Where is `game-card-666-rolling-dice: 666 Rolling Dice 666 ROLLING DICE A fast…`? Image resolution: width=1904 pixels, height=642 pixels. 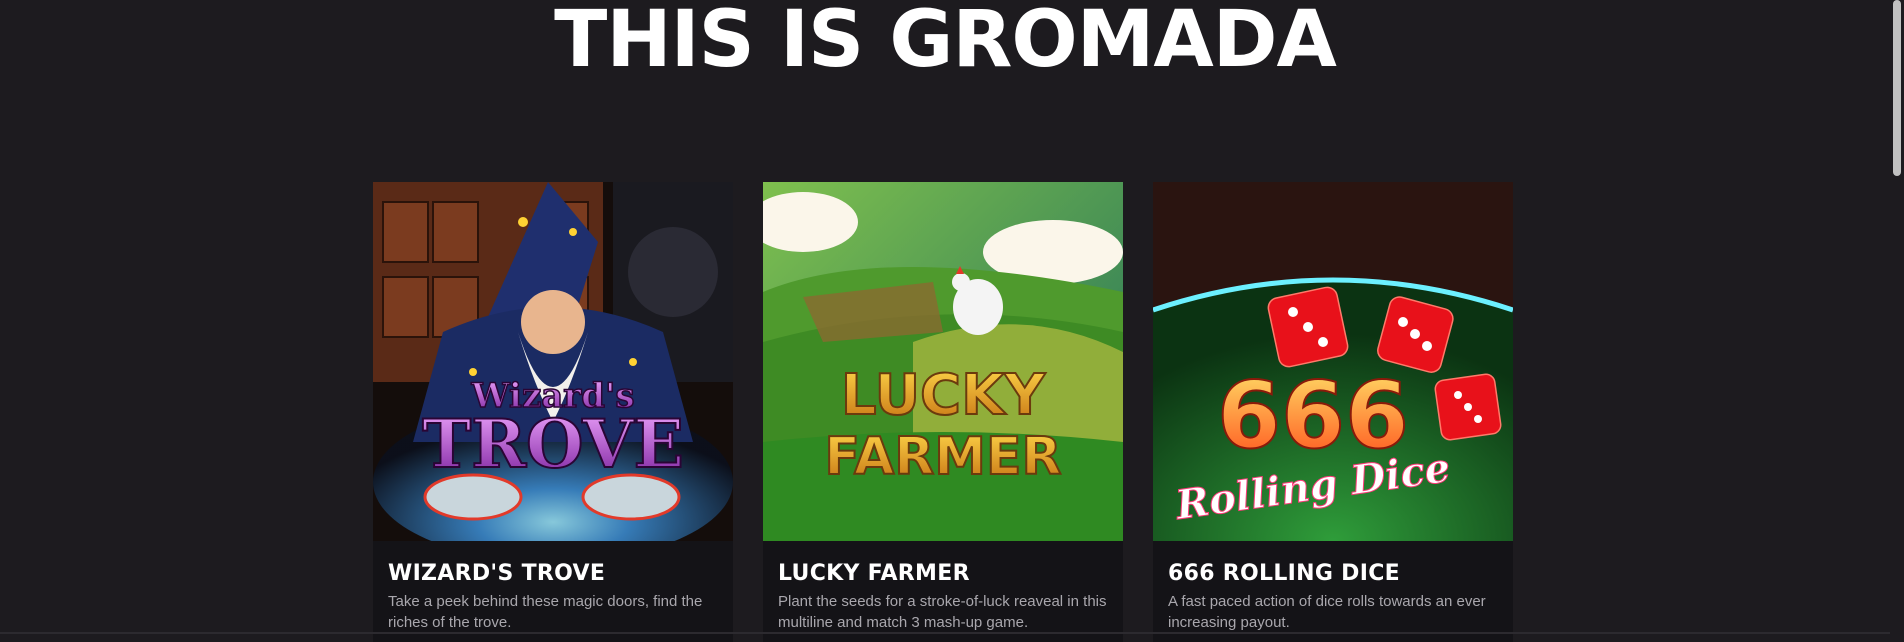
game-card-666-rolling-dice: 666 Rolling Dice 666 ROLLING DICE A fast… is located at coordinates (1333, 412).